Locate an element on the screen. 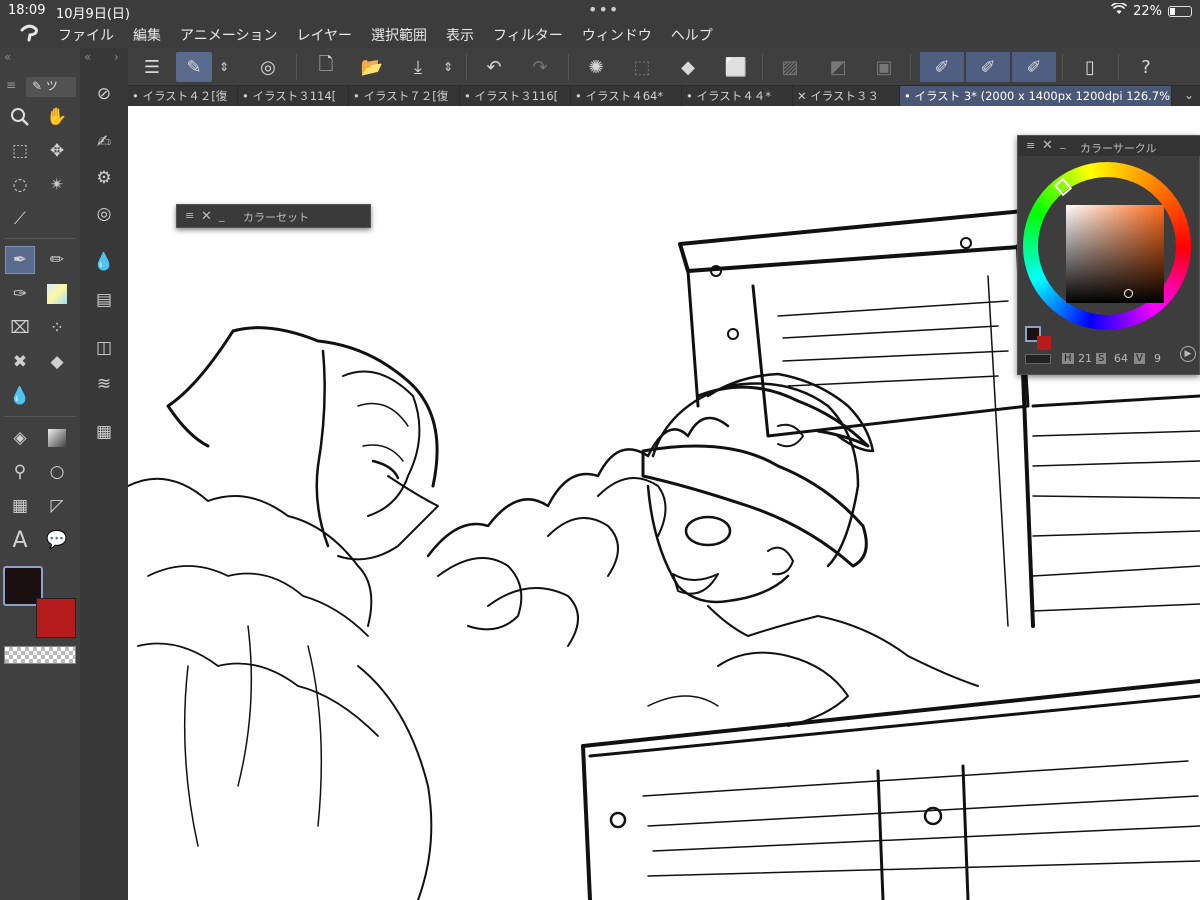 The width and height of the screenshot is (1200, 900). new-file-icon: 🗋 is located at coordinates (326, 67).